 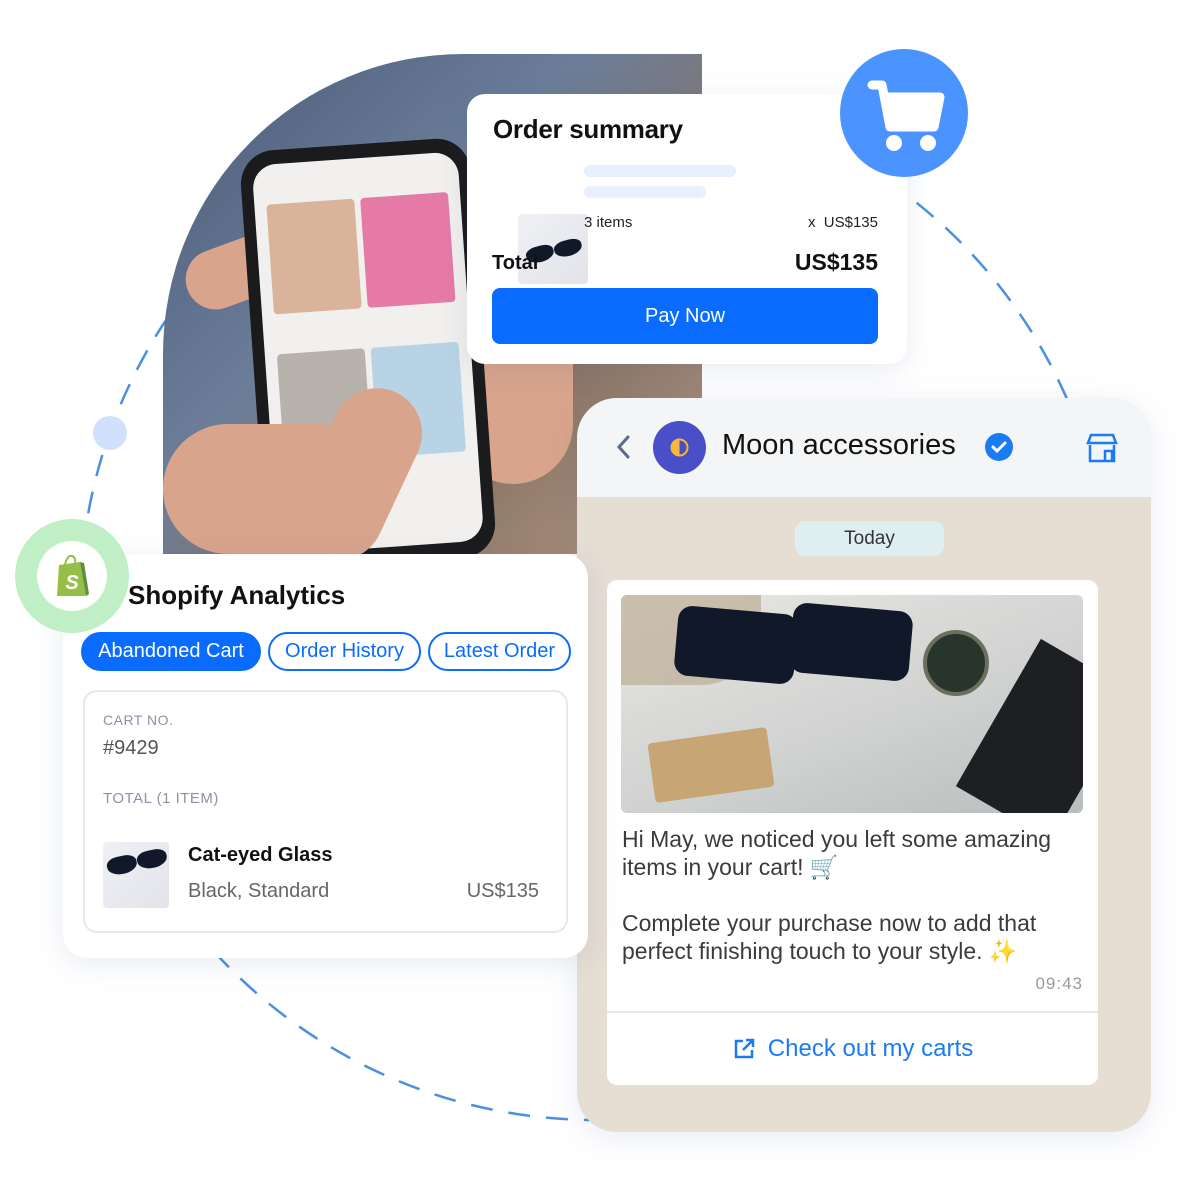 What do you see at coordinates (1059, 983) in the screenshot?
I see `message-time: 09:43` at bounding box center [1059, 983].